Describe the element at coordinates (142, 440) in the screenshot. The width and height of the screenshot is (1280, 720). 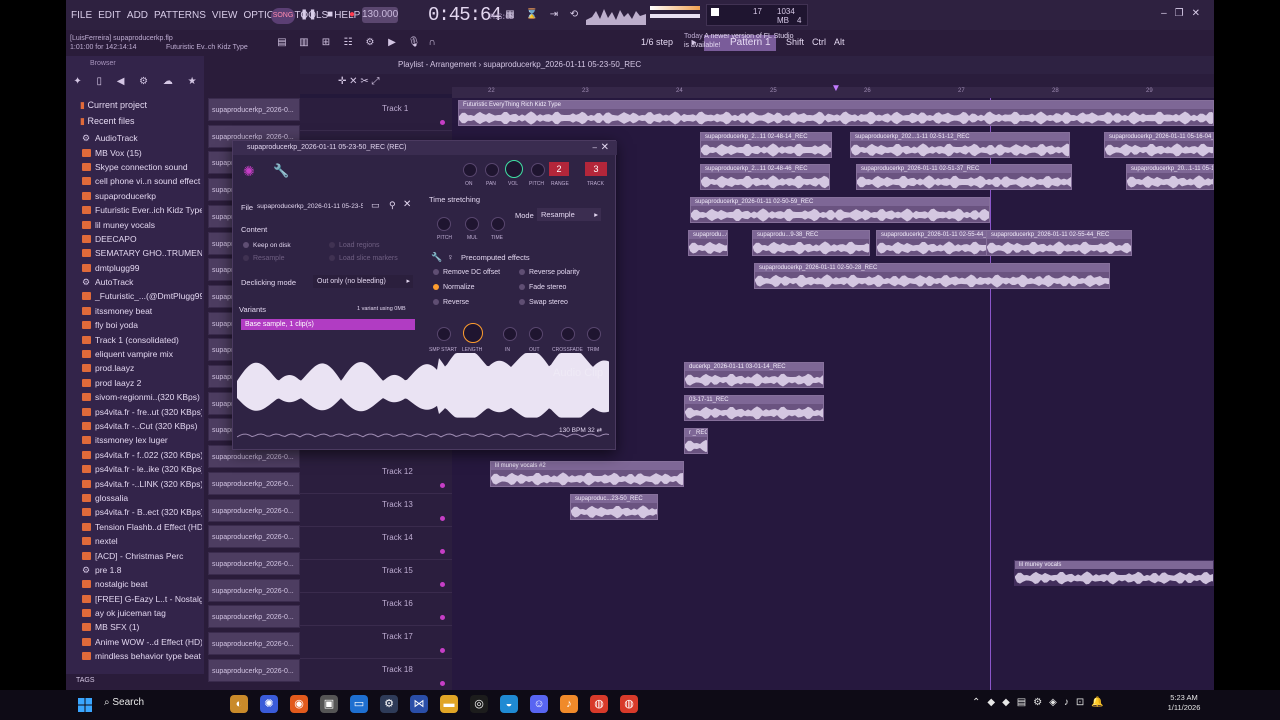
I see `browser-file-item: itssmoney lex luger` at that location.